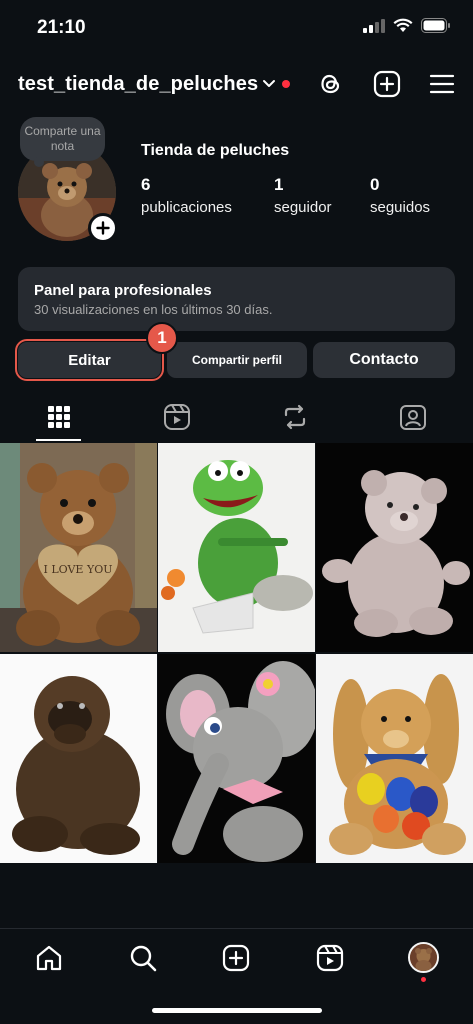 This screenshot has height=1024, width=473. I want to click on reels-nav-icon, so click(330, 958).